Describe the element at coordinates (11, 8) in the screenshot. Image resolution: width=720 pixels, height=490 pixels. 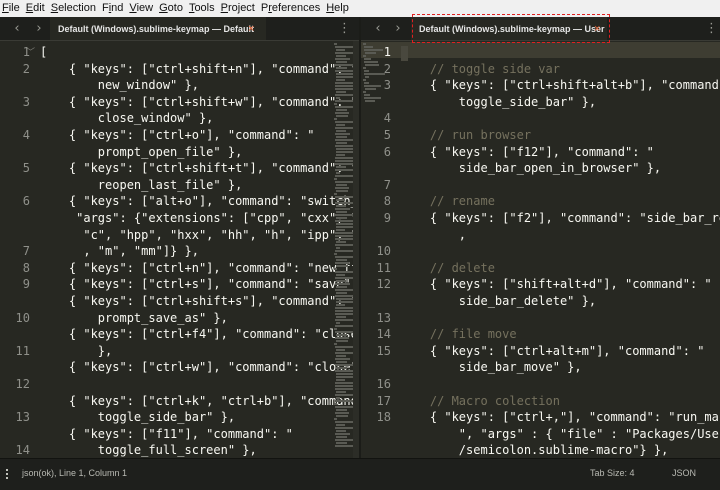
I see `menu-file: File` at that location.